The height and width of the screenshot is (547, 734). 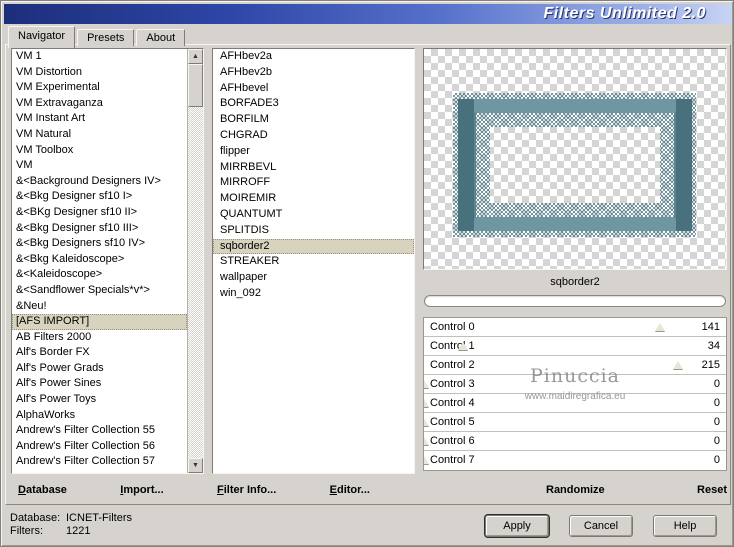 What do you see at coordinates (575, 327) in the screenshot?
I see `control-row: Control 0 141` at bounding box center [575, 327].